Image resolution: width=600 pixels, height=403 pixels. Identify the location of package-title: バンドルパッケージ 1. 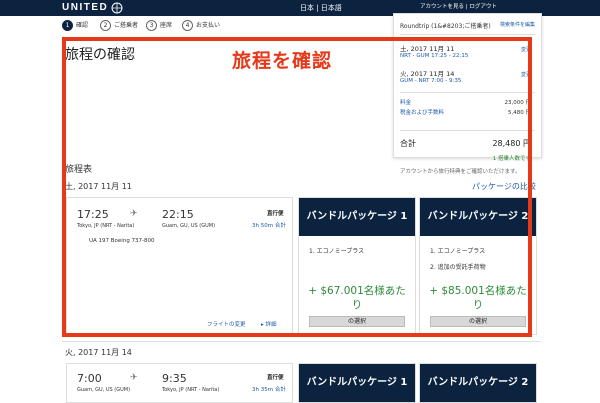
(357, 383).